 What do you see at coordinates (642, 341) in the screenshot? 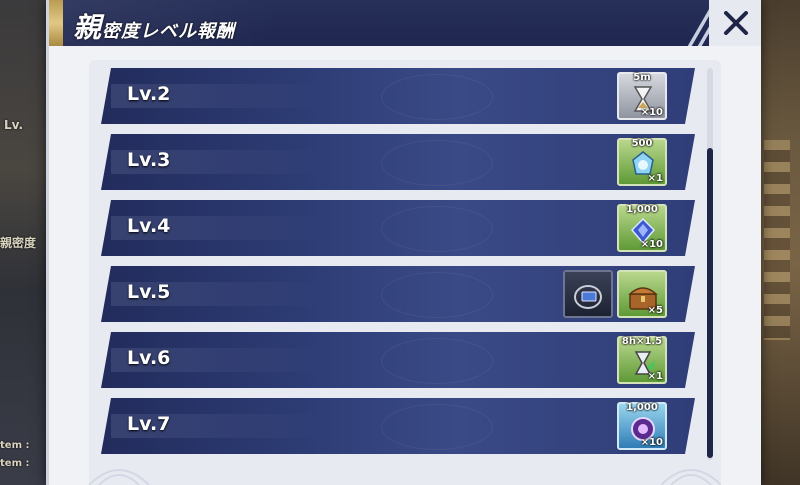
I see `reward-amount: 8h×1.5` at bounding box center [642, 341].